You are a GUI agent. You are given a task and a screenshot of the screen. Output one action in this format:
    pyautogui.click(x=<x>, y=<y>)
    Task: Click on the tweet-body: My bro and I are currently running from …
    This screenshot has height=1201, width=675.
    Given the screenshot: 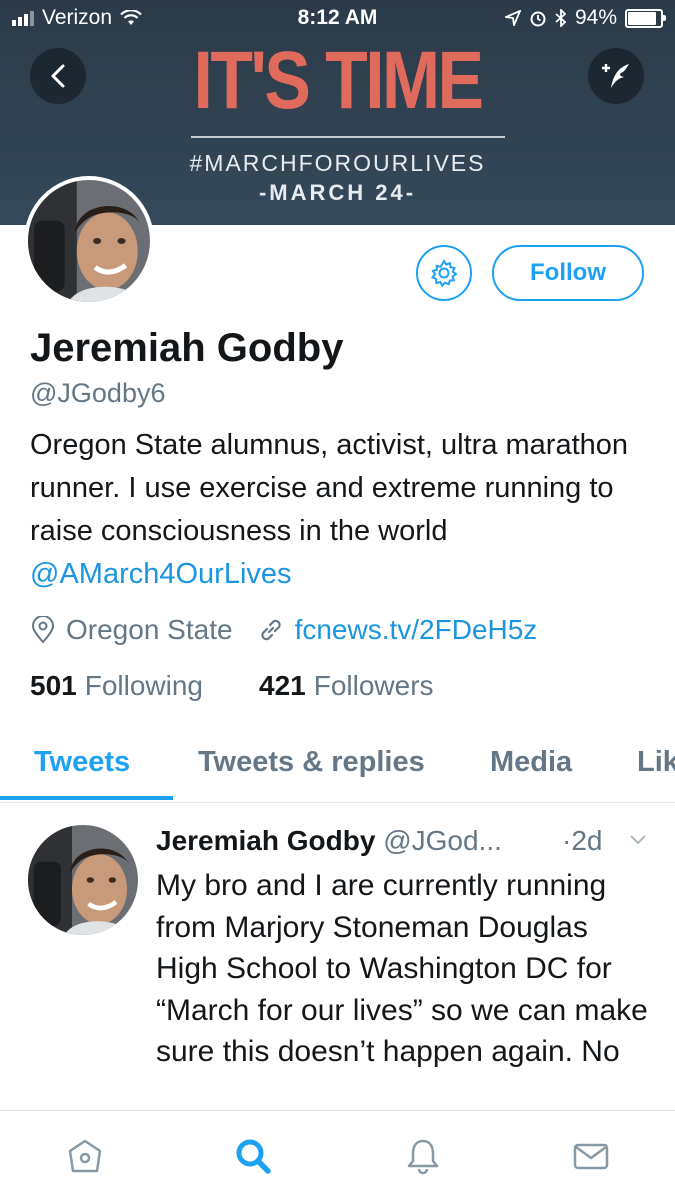 What is the action you would take?
    pyautogui.click(x=402, y=968)
    